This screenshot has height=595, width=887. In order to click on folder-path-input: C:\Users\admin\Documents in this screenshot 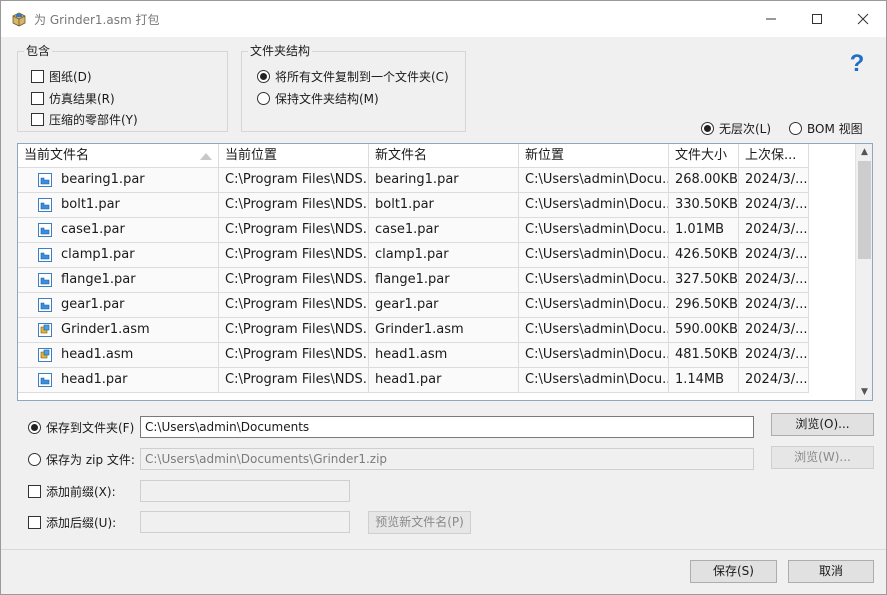, I will do `click(447, 427)`.